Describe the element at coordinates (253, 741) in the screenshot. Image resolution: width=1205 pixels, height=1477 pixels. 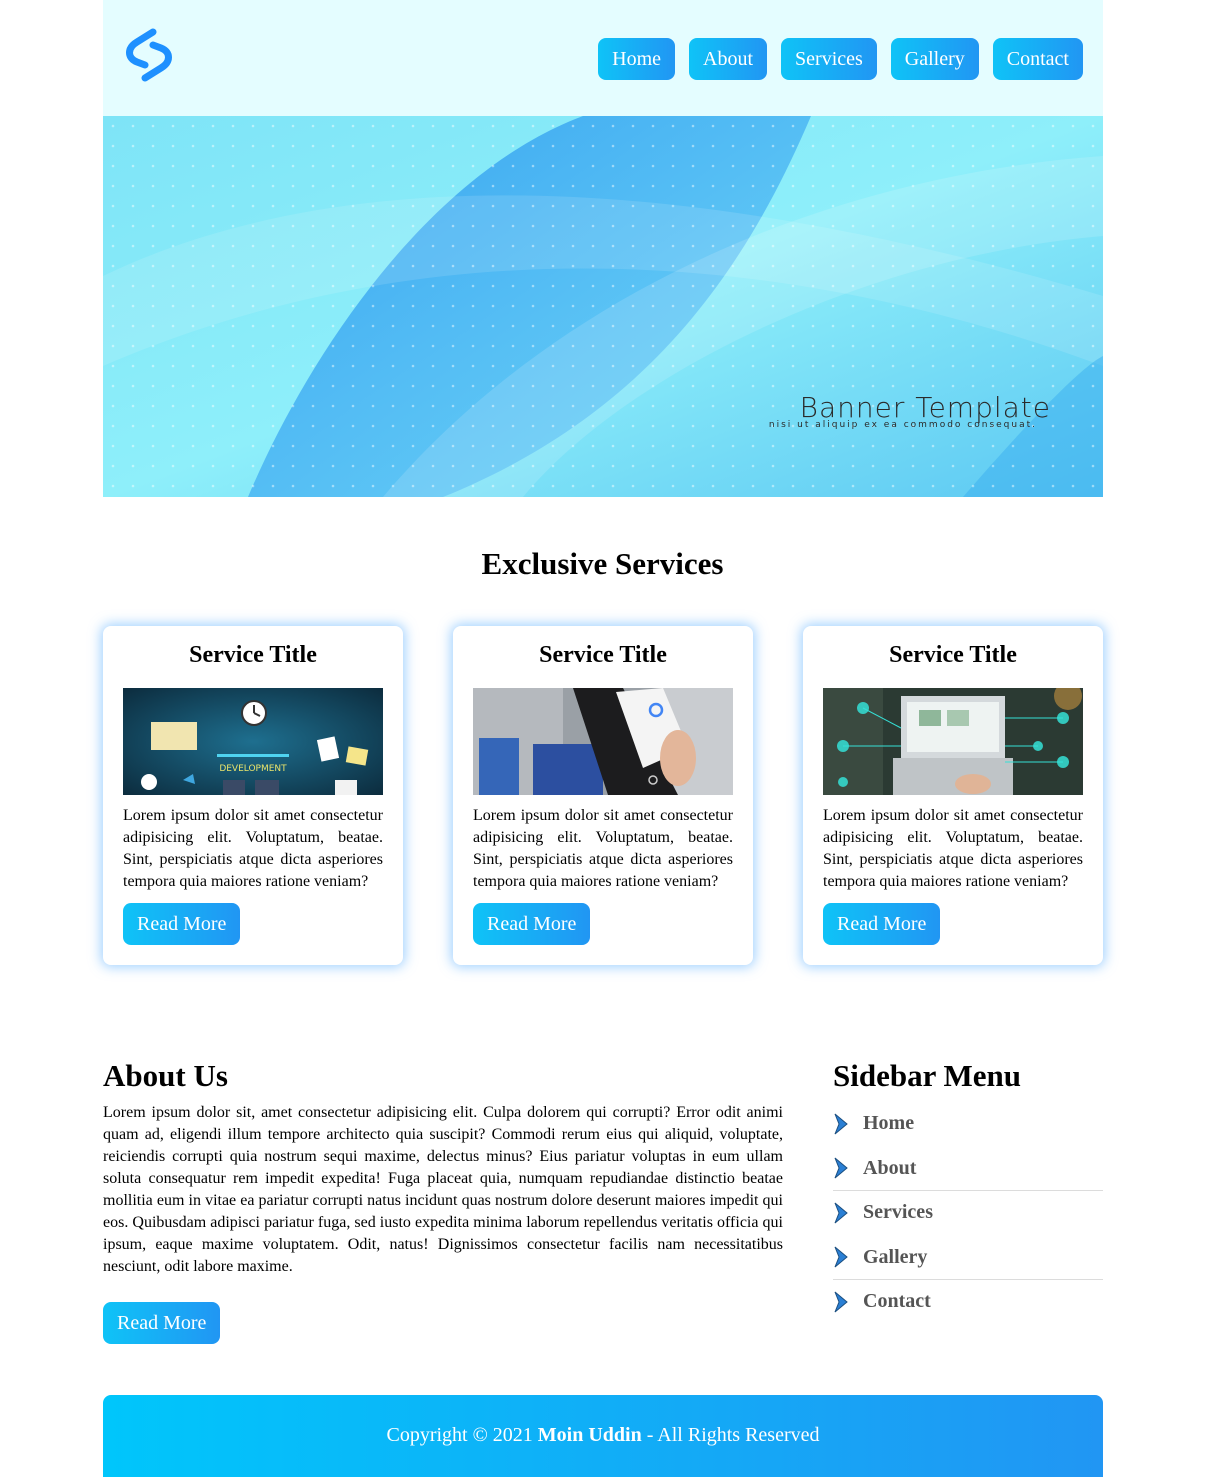
I see `service-image-development: DEVELOPMENT` at that location.